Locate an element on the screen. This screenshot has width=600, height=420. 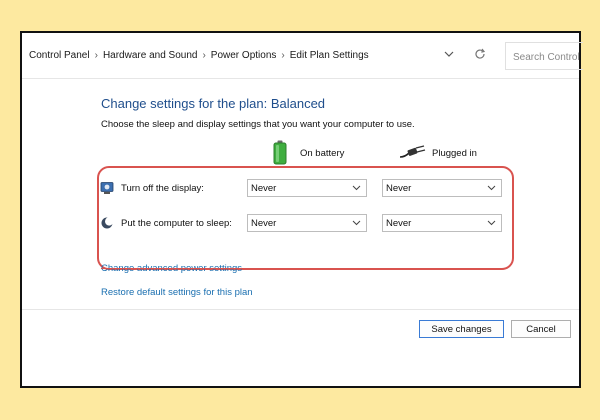
refresh-icon is located at coordinates (480, 54).